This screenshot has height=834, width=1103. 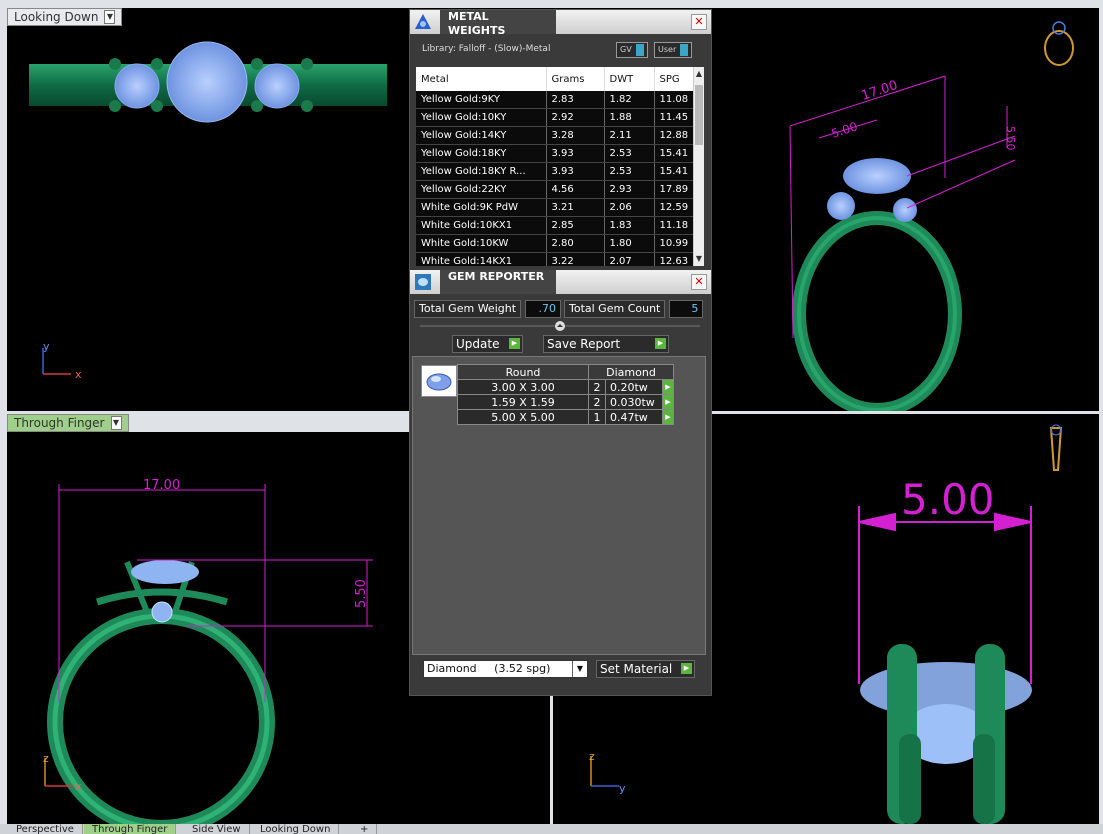 What do you see at coordinates (565, 387) in the screenshot?
I see `gem-row: 3.00 X 3.00 2 0.20tw ▶` at bounding box center [565, 387].